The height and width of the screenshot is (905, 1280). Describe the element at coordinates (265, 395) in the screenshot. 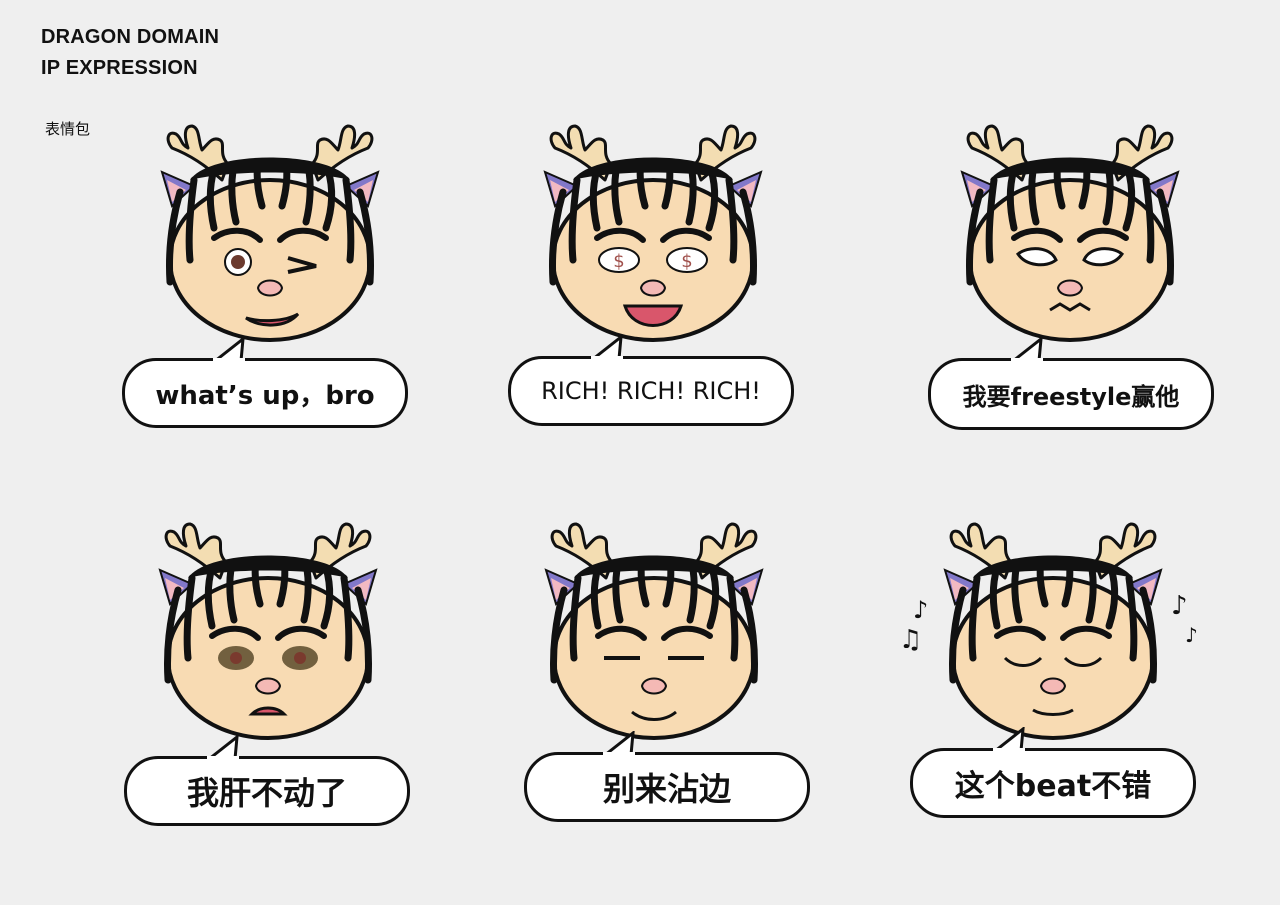

I see `sticker-caption: what’s up，bro` at that location.